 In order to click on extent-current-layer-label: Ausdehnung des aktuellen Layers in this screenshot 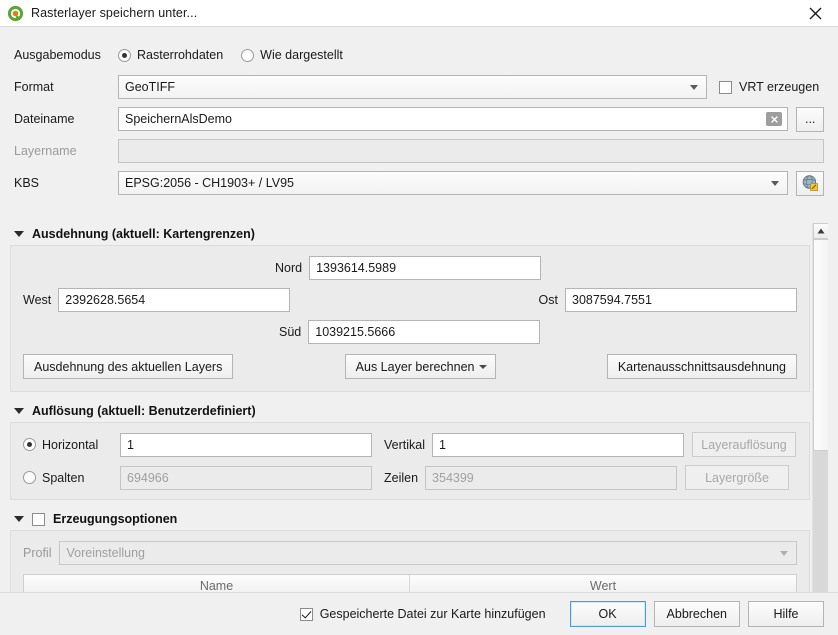, I will do `click(128, 366)`.